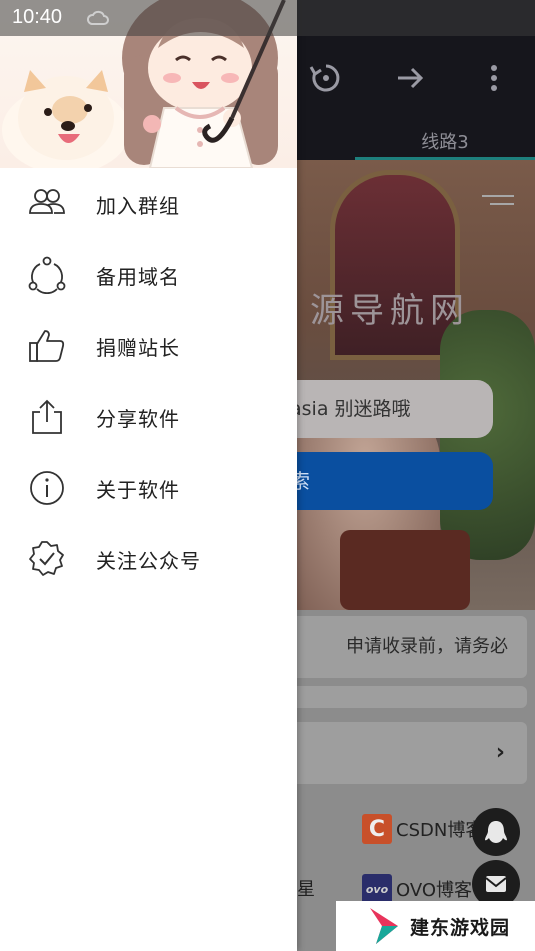  What do you see at coordinates (138, 418) in the screenshot?
I see `drawer-item-label: 分享软件` at bounding box center [138, 418].